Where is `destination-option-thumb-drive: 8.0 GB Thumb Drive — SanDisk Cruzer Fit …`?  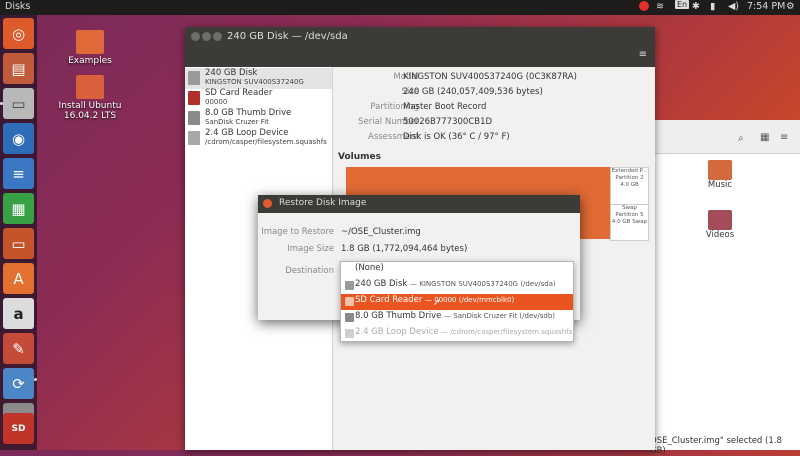
destination-option-thumb-drive: 8.0 GB Thumb Drive — SanDisk Cruzer Fit … is located at coordinates (457, 318).